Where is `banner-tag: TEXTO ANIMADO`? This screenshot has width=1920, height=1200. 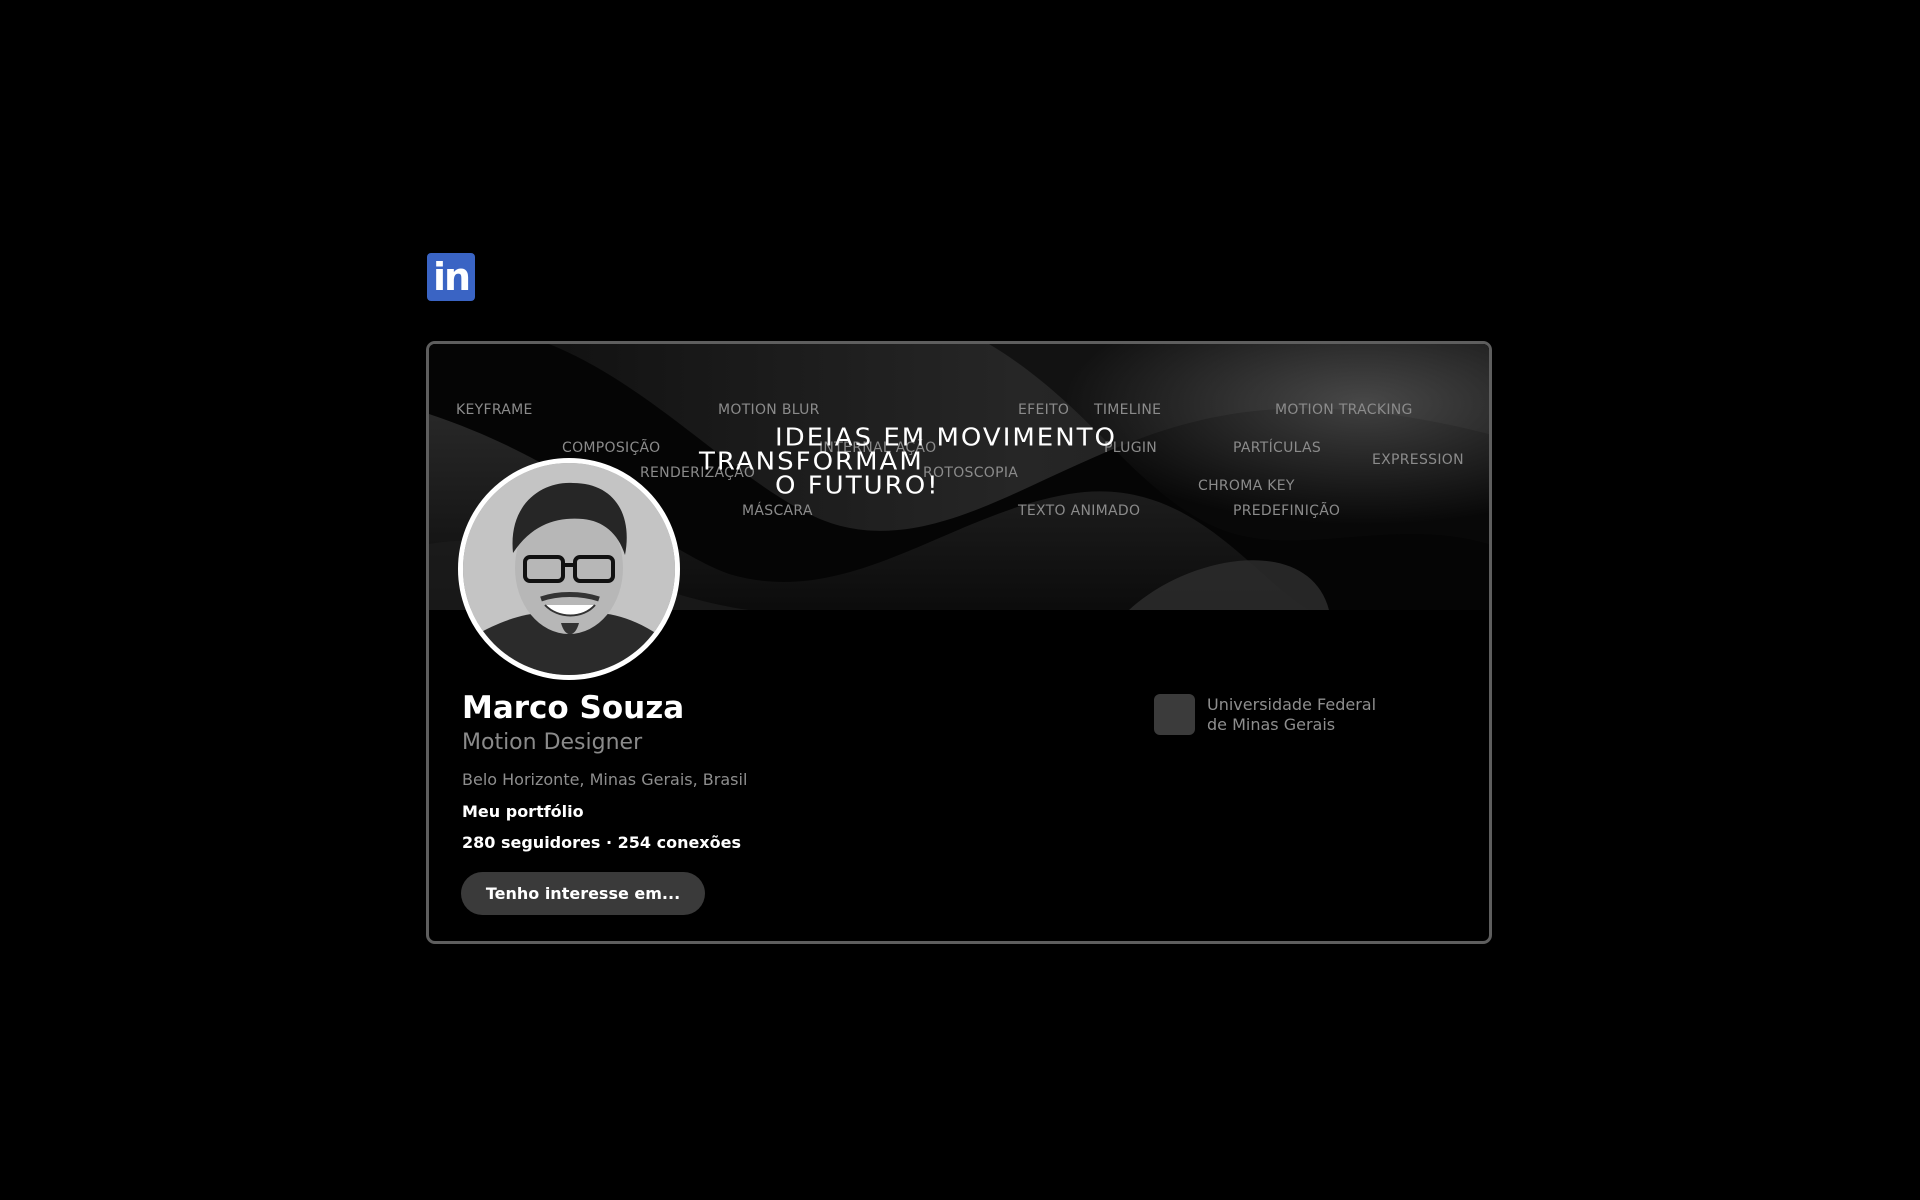
banner-tag: TEXTO ANIMADO is located at coordinates (1079, 511).